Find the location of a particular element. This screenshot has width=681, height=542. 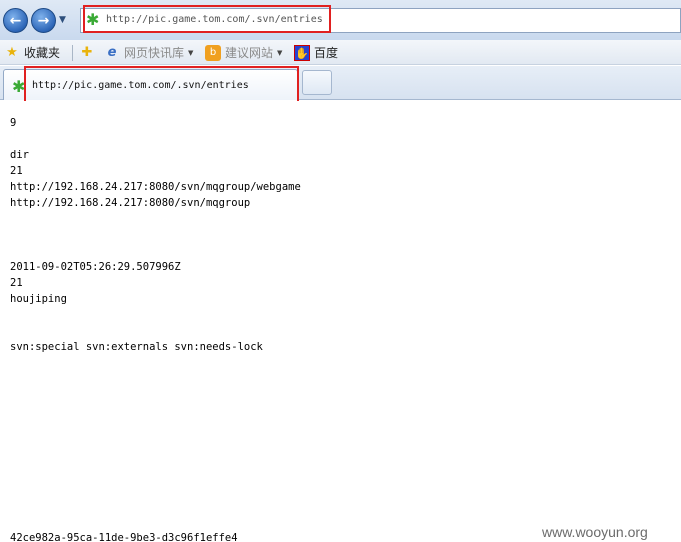

entries-line: houjiping is located at coordinates (38, 299).